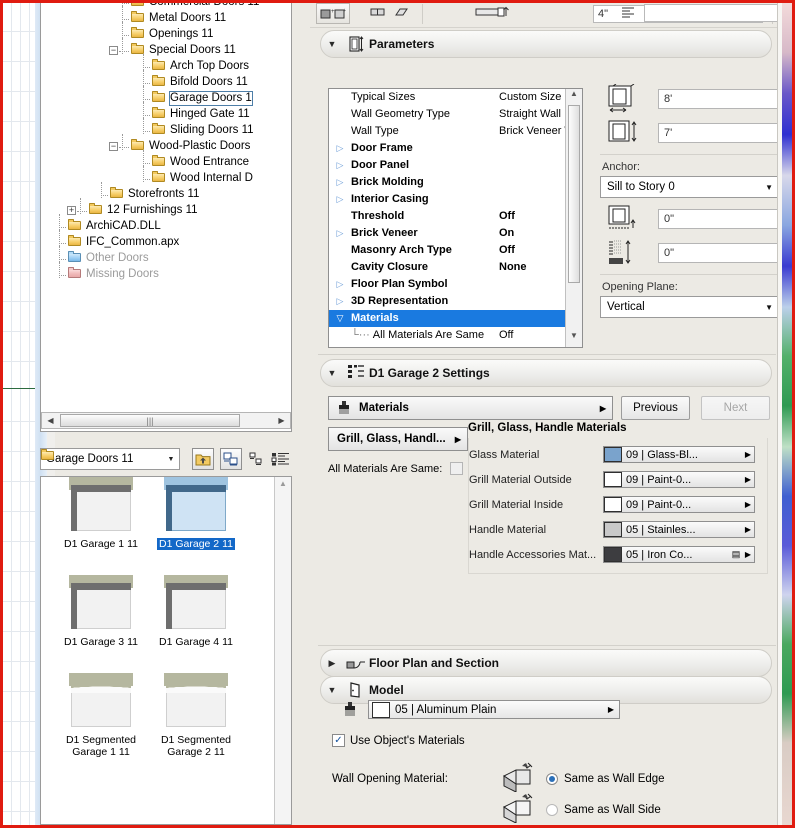 The height and width of the screenshot is (828, 795). I want to click on floorplan-section-header: ▶ Floor Plan and Section, so click(546, 663).